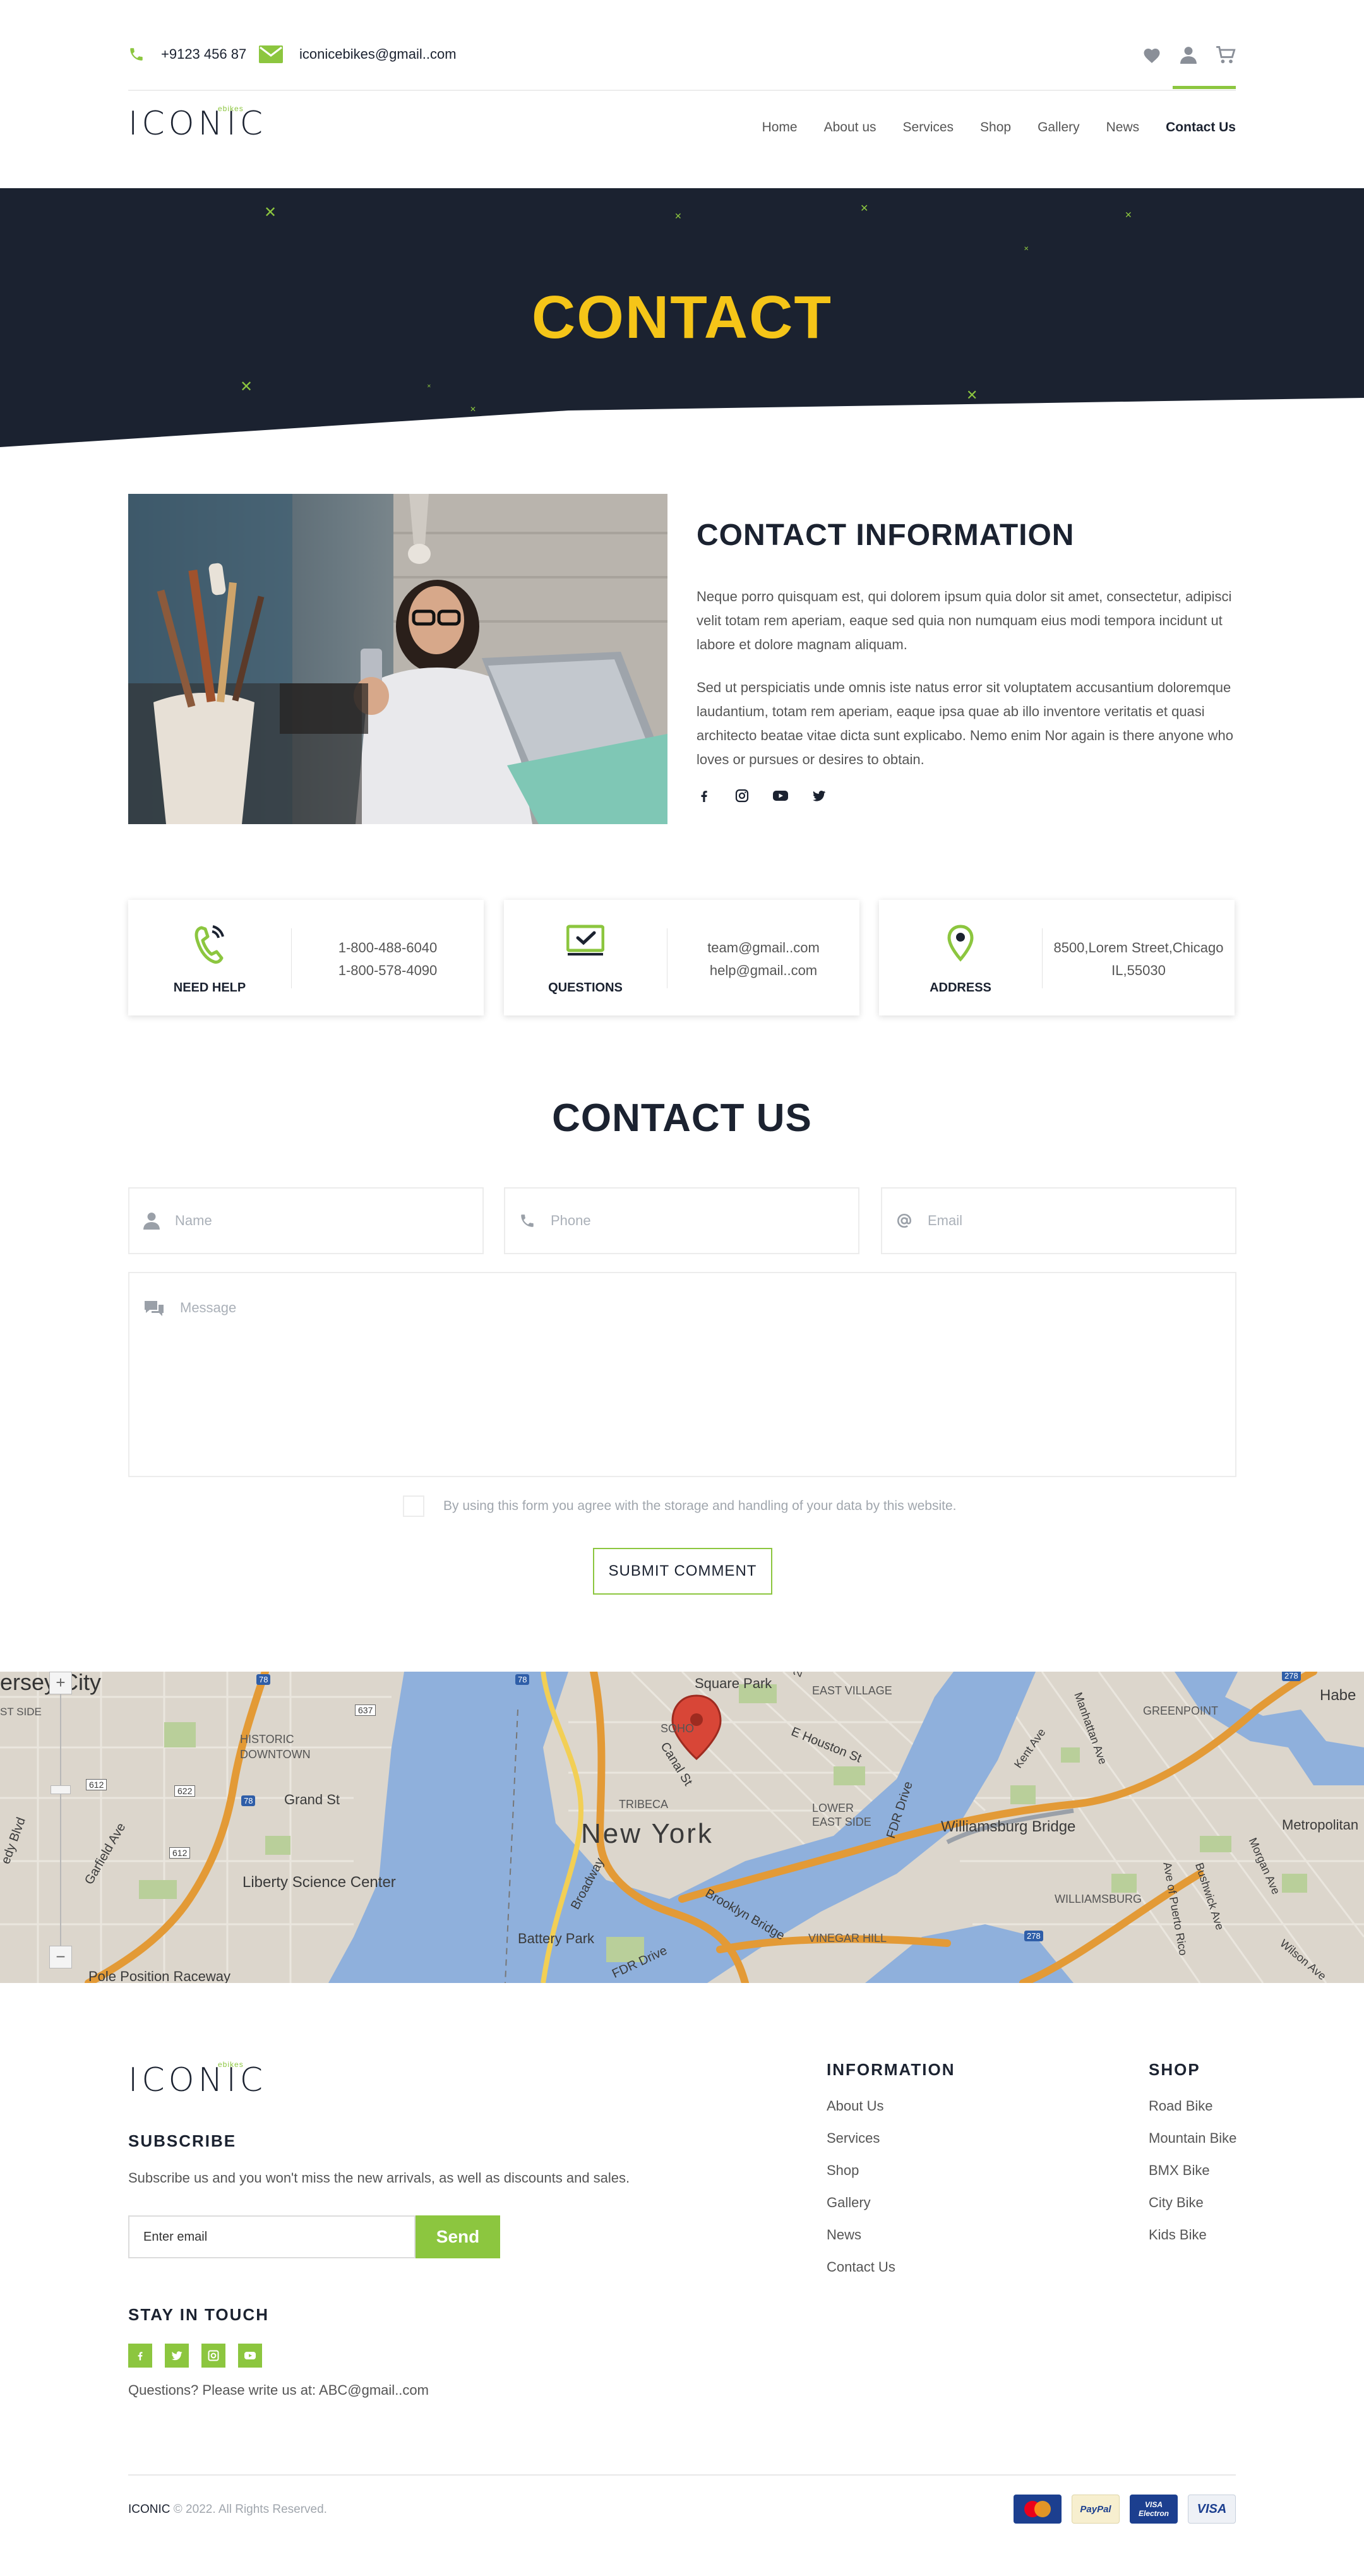  I want to click on footer-link: BMX Bike, so click(1192, 2178).